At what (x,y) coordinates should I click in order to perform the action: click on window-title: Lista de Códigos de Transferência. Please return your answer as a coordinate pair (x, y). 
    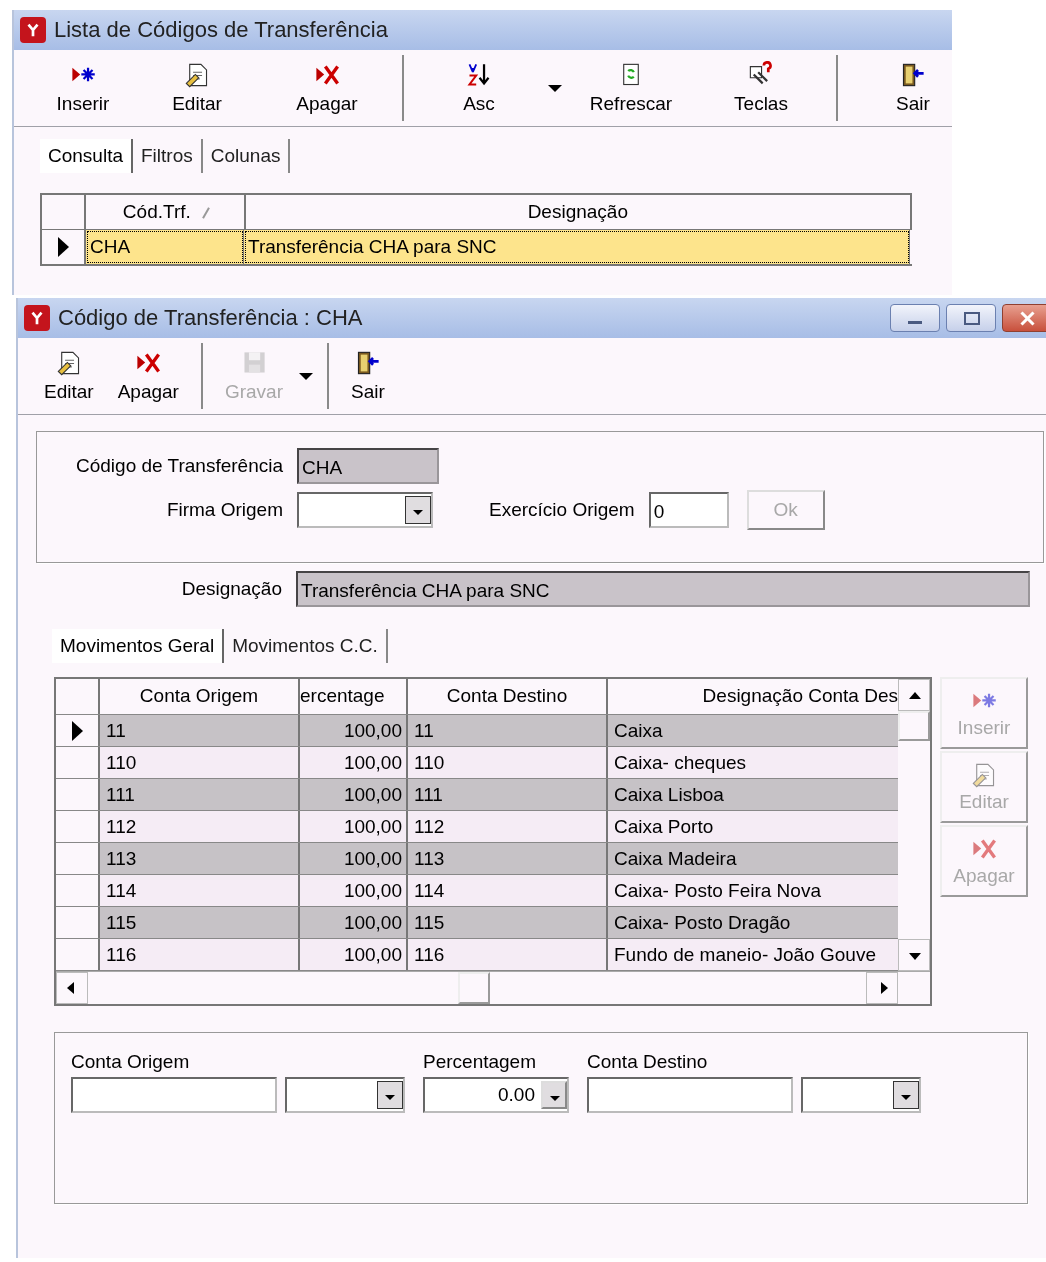
    Looking at the image, I should click on (221, 30).